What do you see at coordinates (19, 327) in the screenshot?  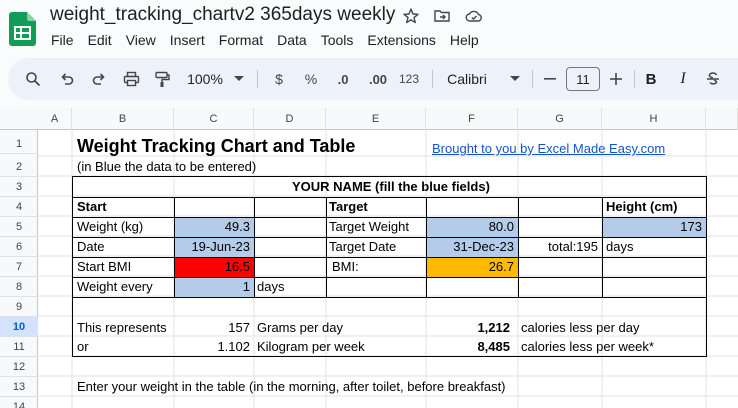 I see `row-header-selected: 10` at bounding box center [19, 327].